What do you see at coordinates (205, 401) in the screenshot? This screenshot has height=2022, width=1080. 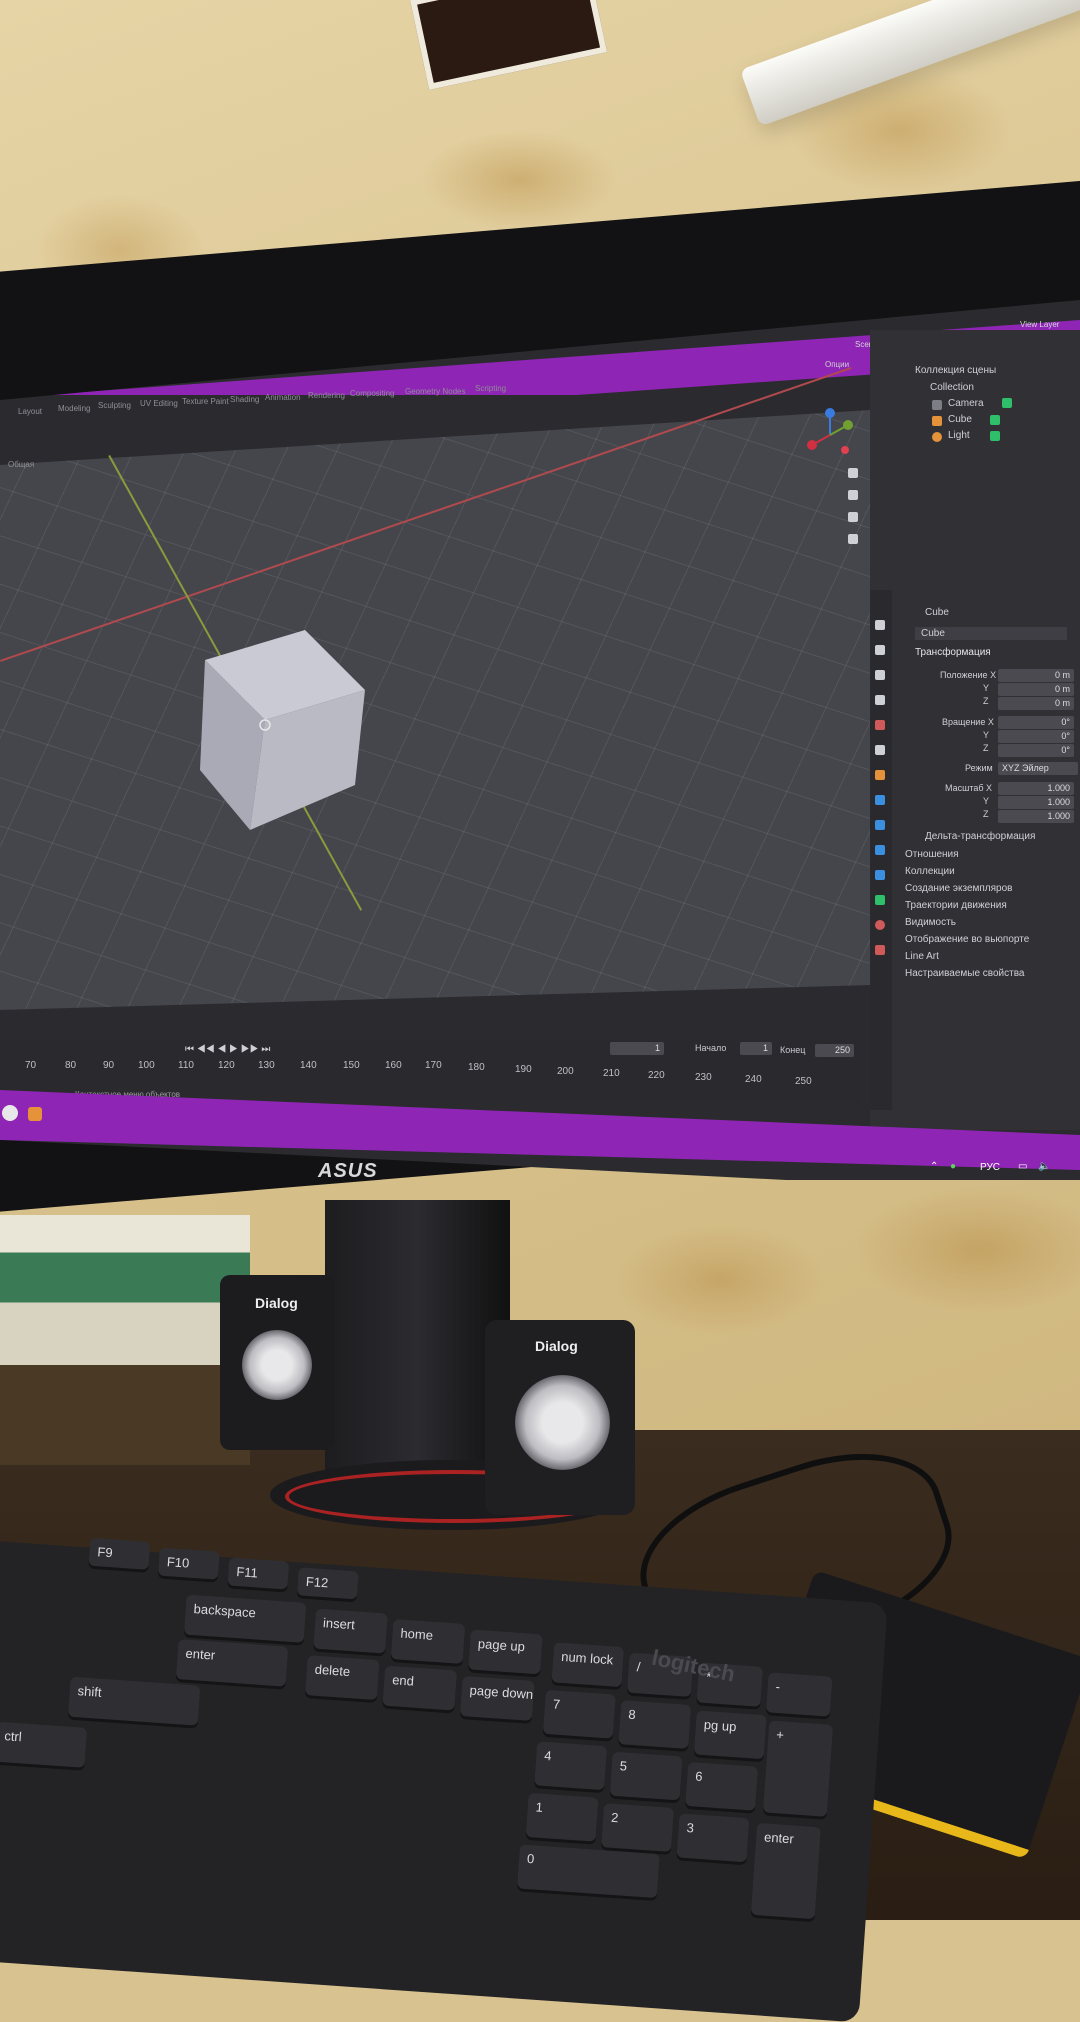 I see `tab-texture-paint: Texture Paint` at bounding box center [205, 401].